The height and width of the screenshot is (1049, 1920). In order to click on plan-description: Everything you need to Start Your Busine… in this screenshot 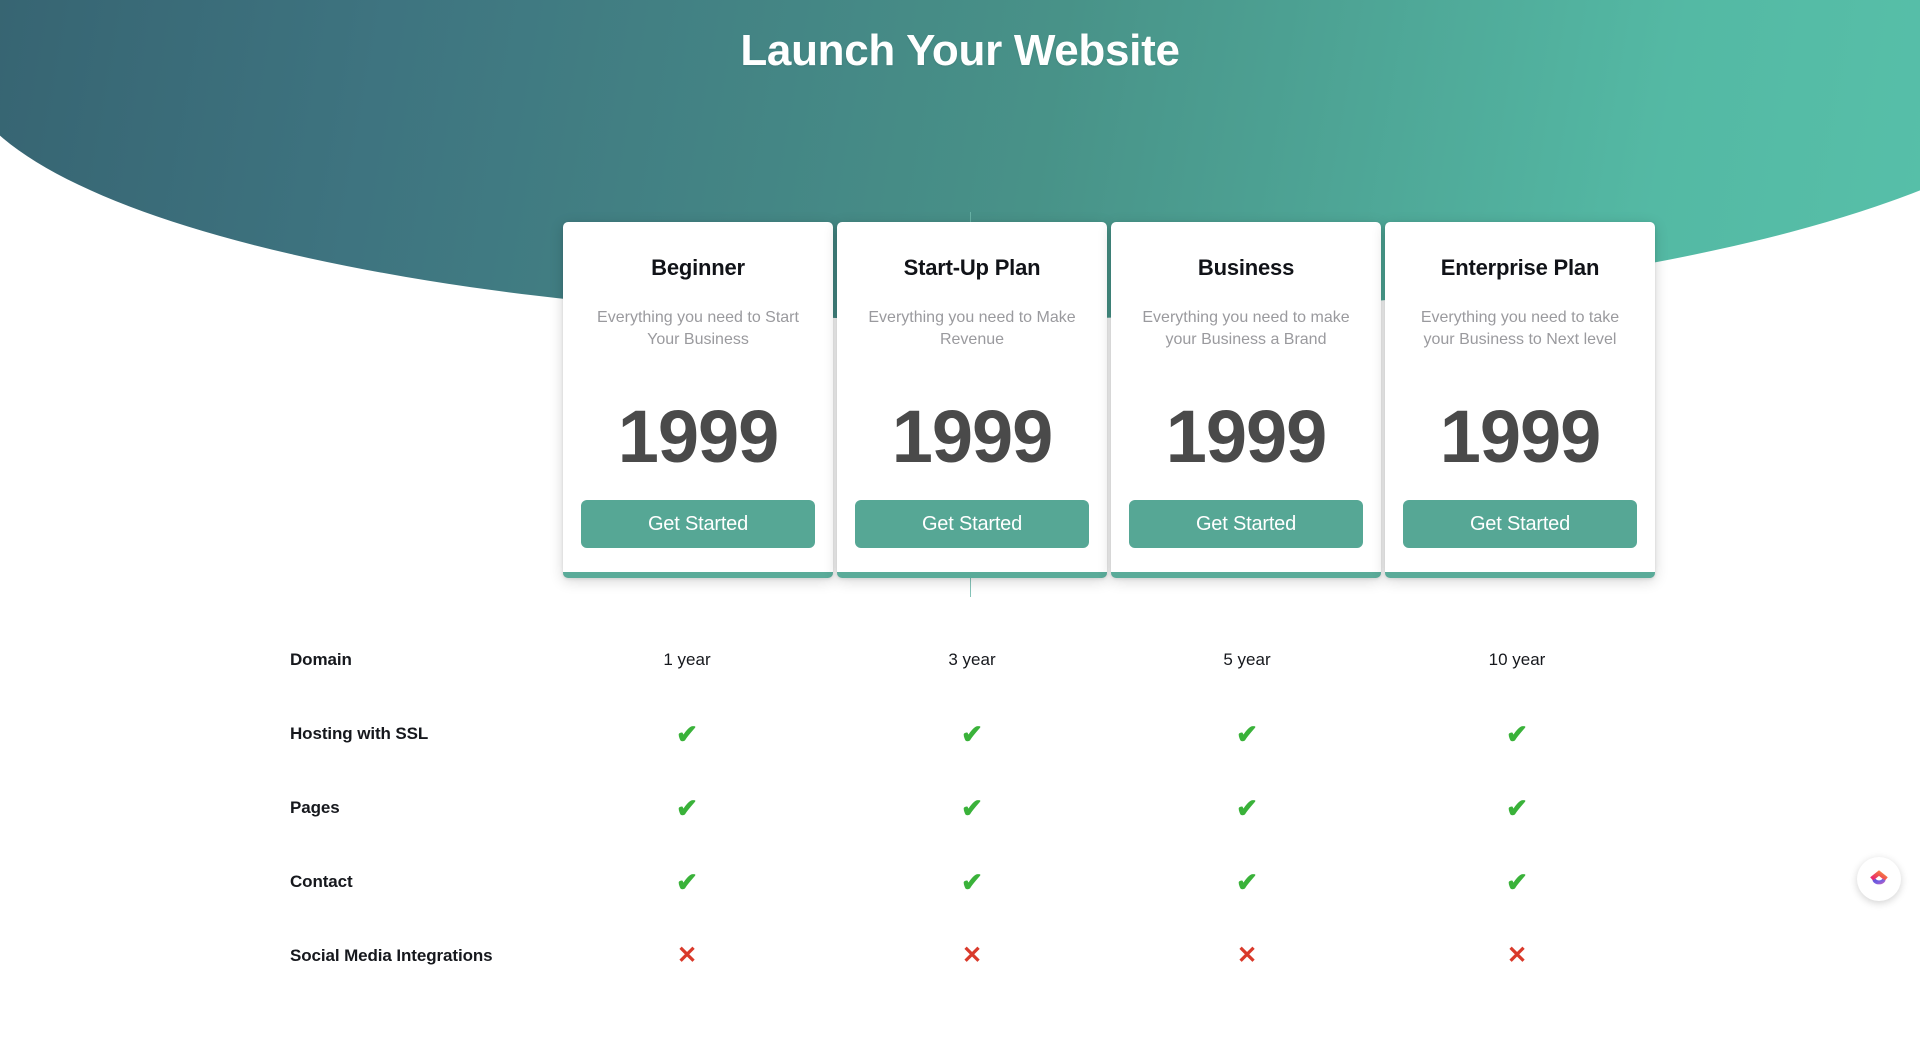, I will do `click(698, 328)`.